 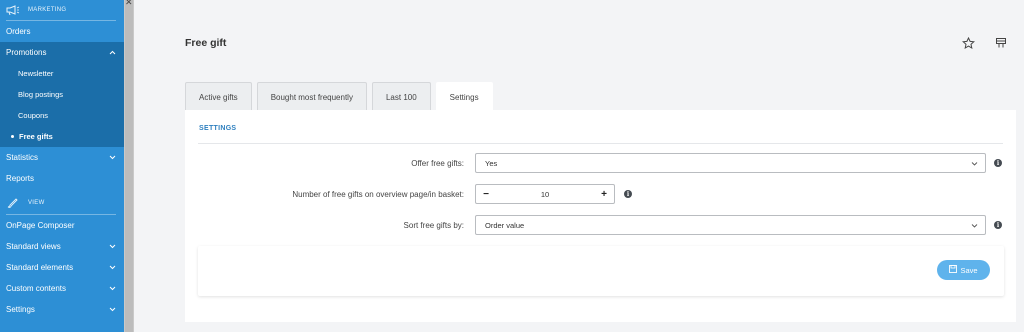 I want to click on bullet-icon, so click(x=12, y=136).